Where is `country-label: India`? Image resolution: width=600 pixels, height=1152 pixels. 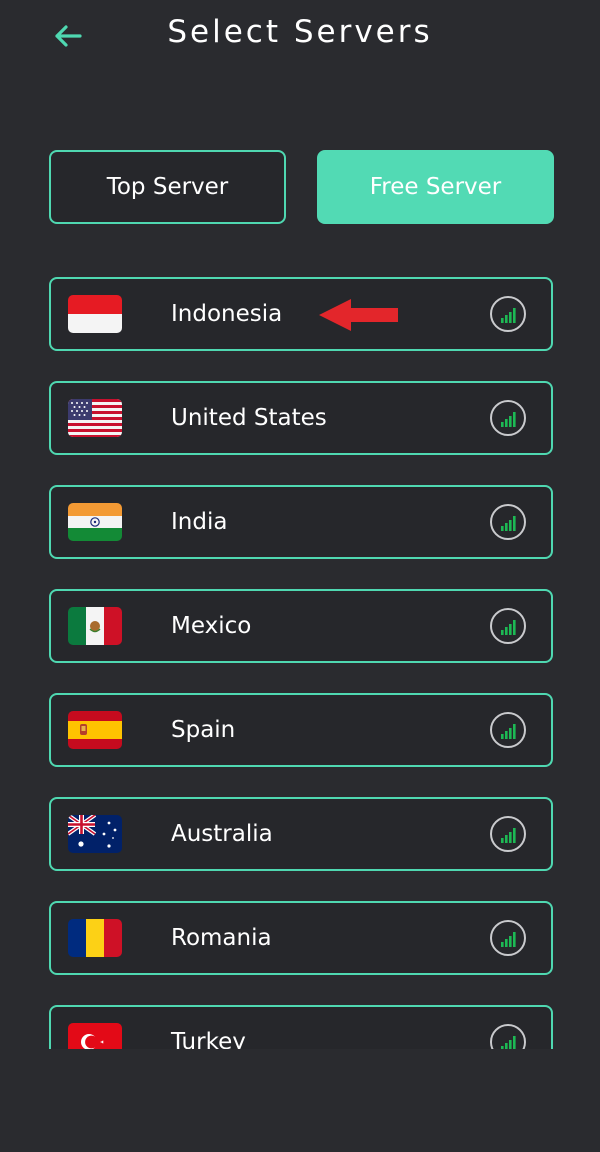 country-label: India is located at coordinates (199, 522).